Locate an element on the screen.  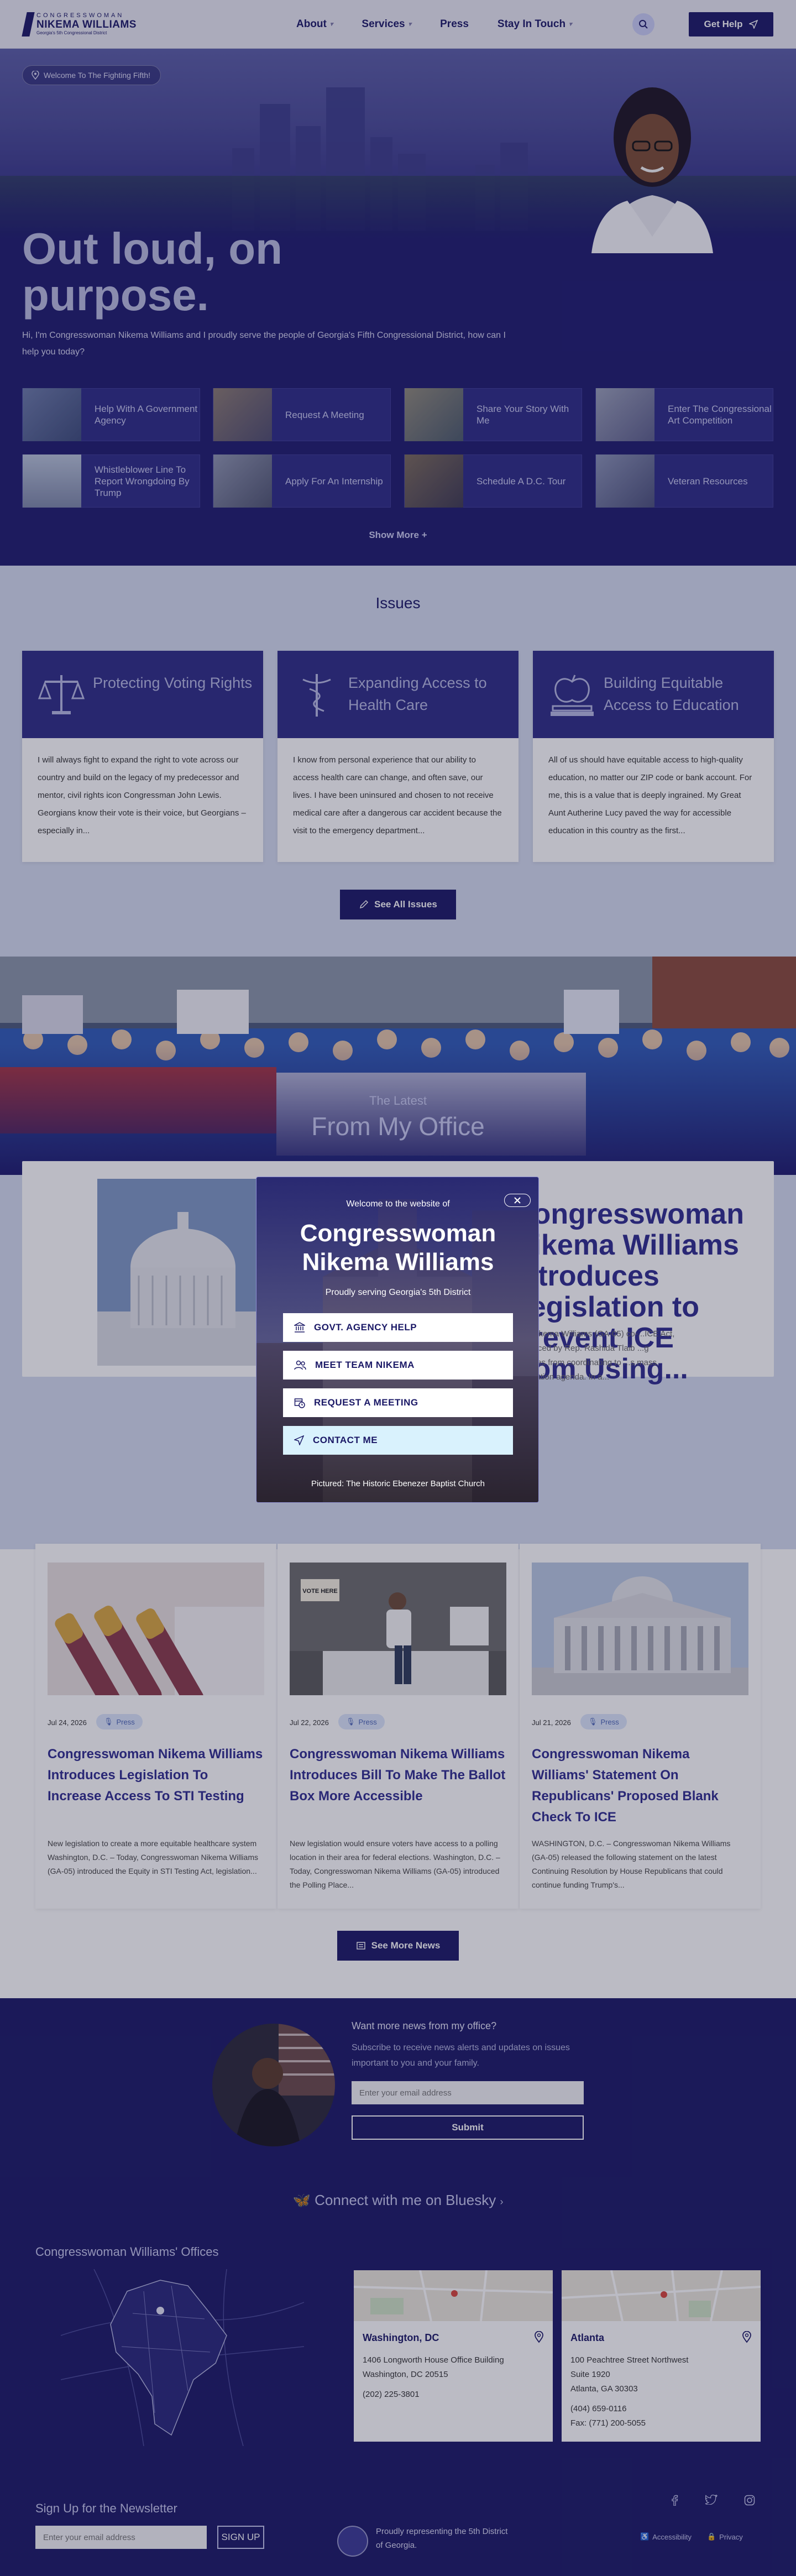
close-icon is located at coordinates (517, 1200).